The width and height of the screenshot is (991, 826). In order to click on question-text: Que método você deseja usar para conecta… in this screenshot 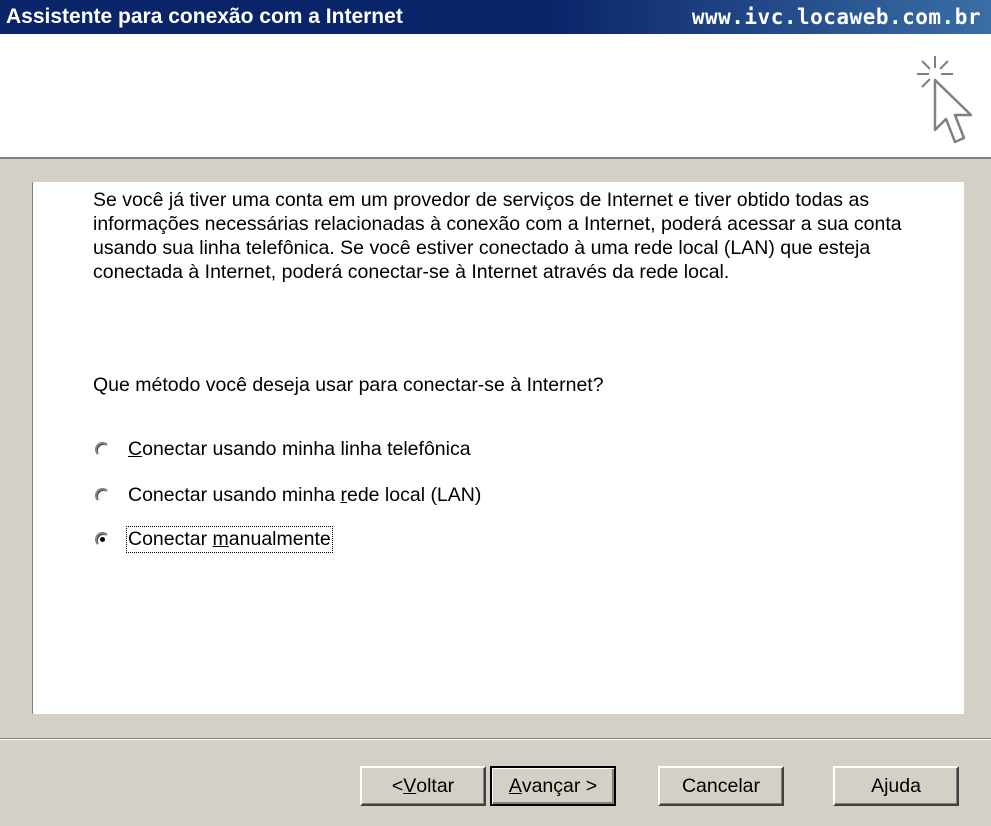, I will do `click(348, 385)`.